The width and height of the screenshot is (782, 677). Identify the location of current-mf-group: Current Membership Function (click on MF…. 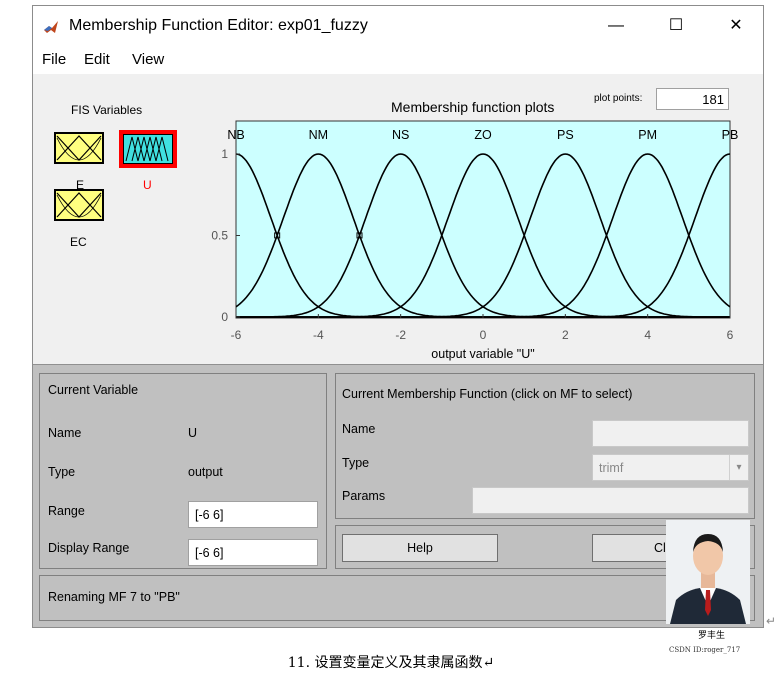
(545, 446).